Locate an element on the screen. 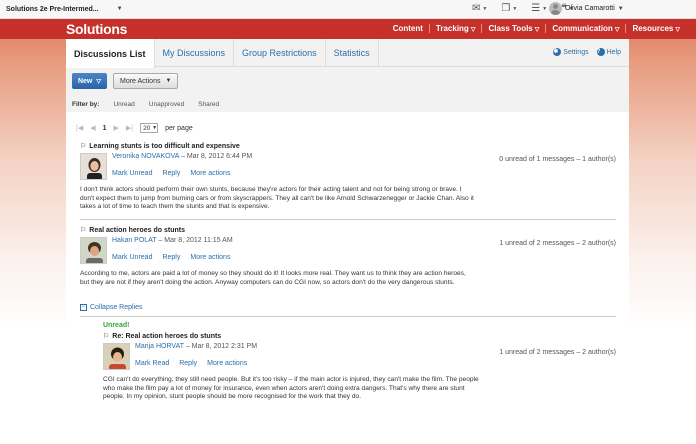  per-page-value: 20 is located at coordinates (147, 128).